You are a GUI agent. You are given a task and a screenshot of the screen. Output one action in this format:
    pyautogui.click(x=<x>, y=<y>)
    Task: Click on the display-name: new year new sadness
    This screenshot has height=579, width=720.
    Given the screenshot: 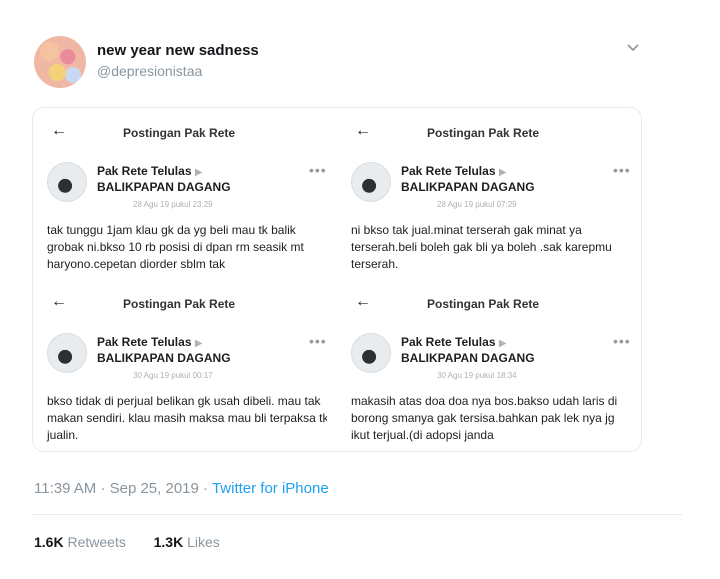 What is the action you would take?
    pyautogui.click(x=178, y=50)
    